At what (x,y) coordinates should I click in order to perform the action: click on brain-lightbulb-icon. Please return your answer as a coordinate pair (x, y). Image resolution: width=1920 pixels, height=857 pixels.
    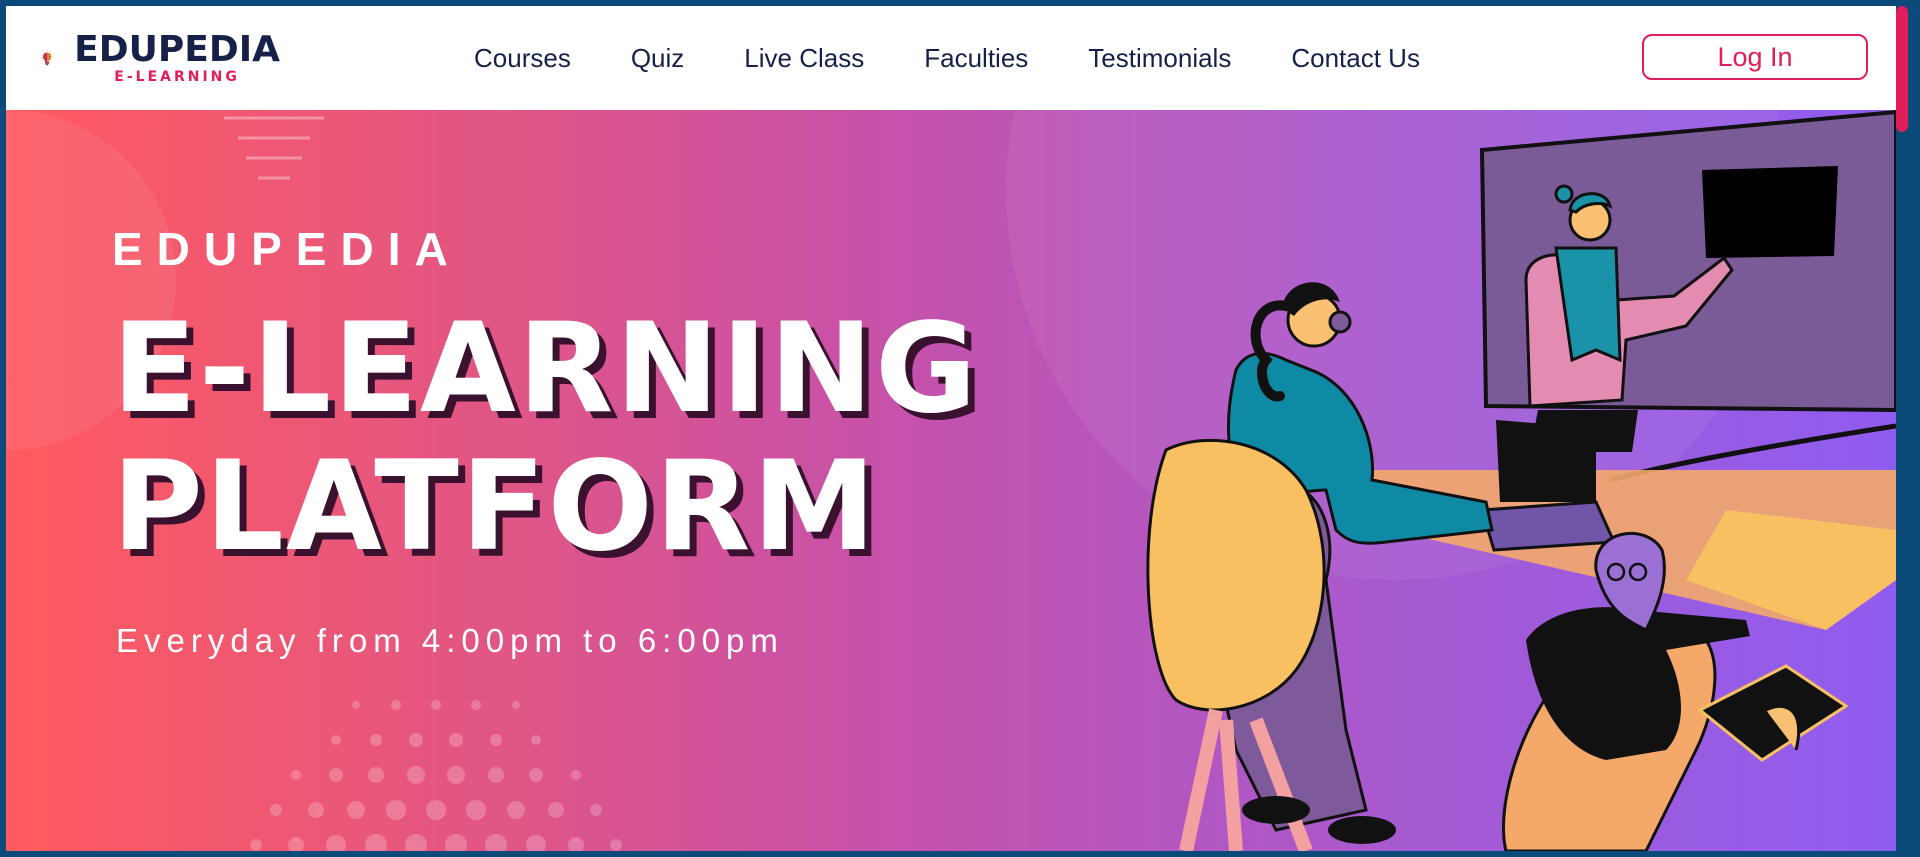
    Looking at the image, I should click on (47, 58).